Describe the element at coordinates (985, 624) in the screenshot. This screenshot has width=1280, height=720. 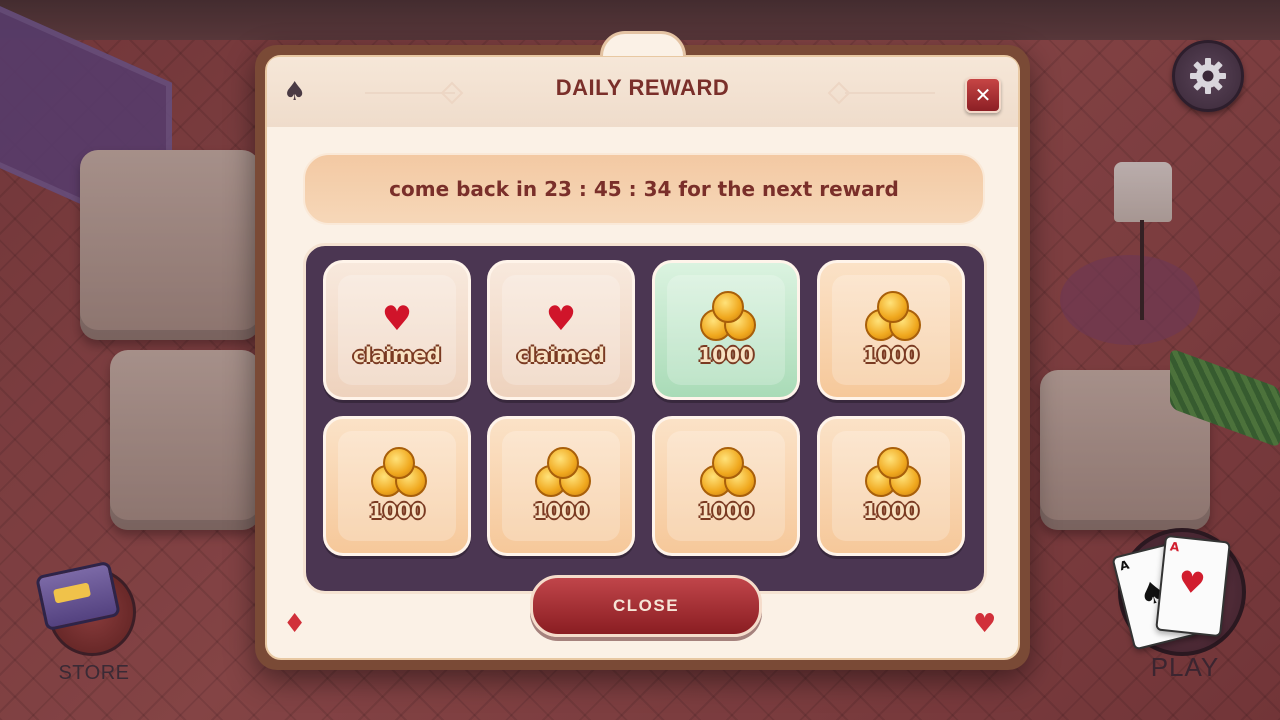
I see `heart-suit-icon: ♥` at that location.